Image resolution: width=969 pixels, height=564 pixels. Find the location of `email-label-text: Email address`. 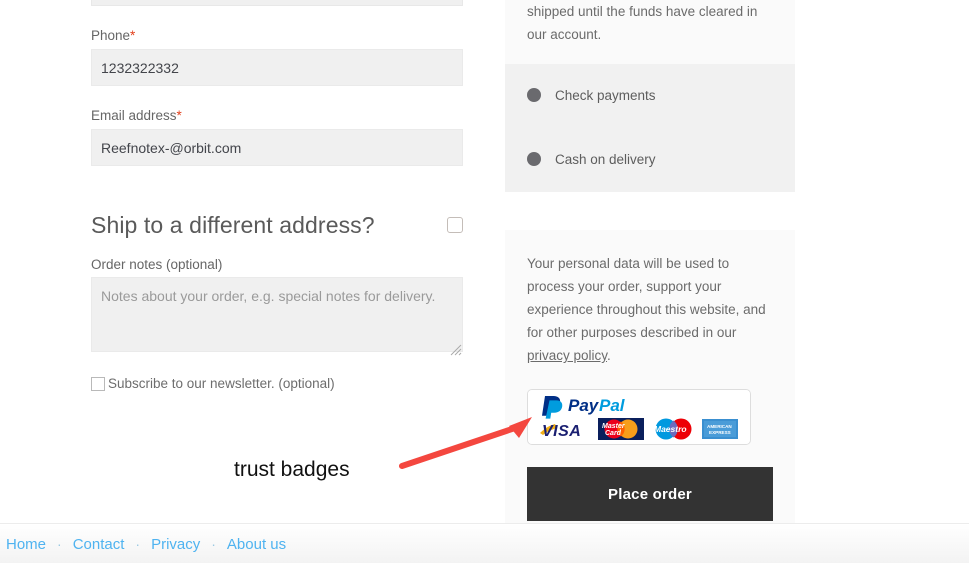

email-label-text: Email address is located at coordinates (134, 115).